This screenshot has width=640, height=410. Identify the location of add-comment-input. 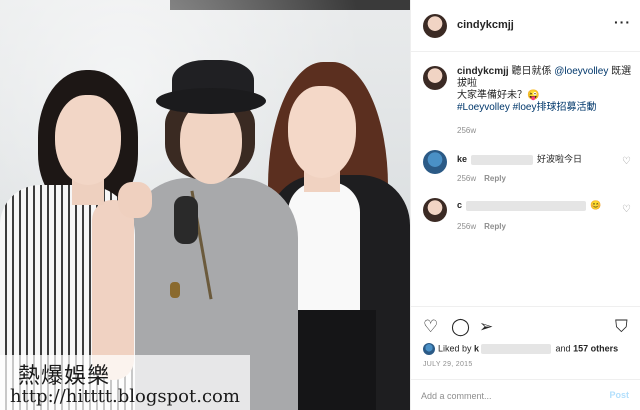
(506, 396).